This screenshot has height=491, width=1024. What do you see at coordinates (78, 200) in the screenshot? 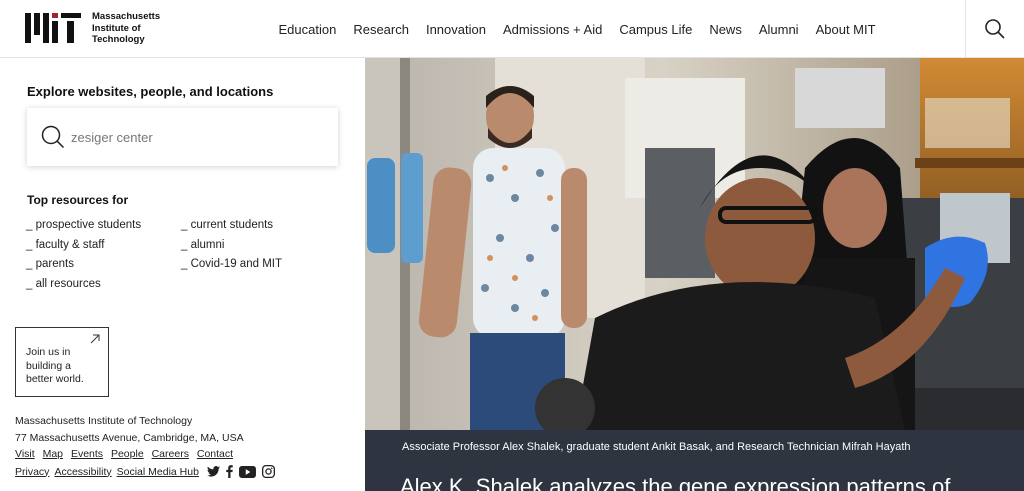
I see `top-resources-title: Top resources for` at bounding box center [78, 200].